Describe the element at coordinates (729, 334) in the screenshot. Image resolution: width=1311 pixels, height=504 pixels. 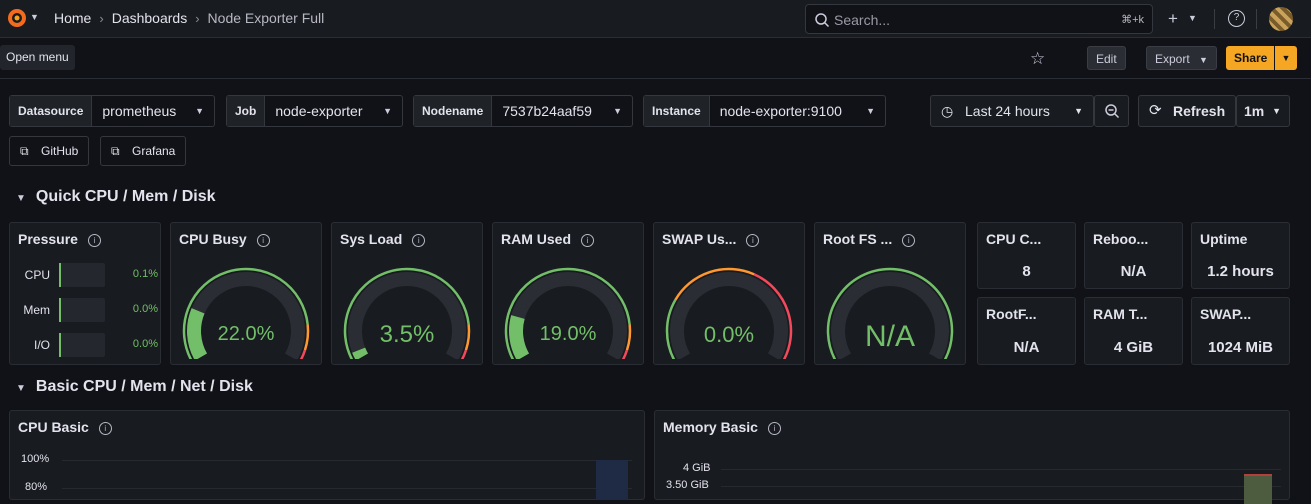
I see `gauge-value: 0.0%` at that location.